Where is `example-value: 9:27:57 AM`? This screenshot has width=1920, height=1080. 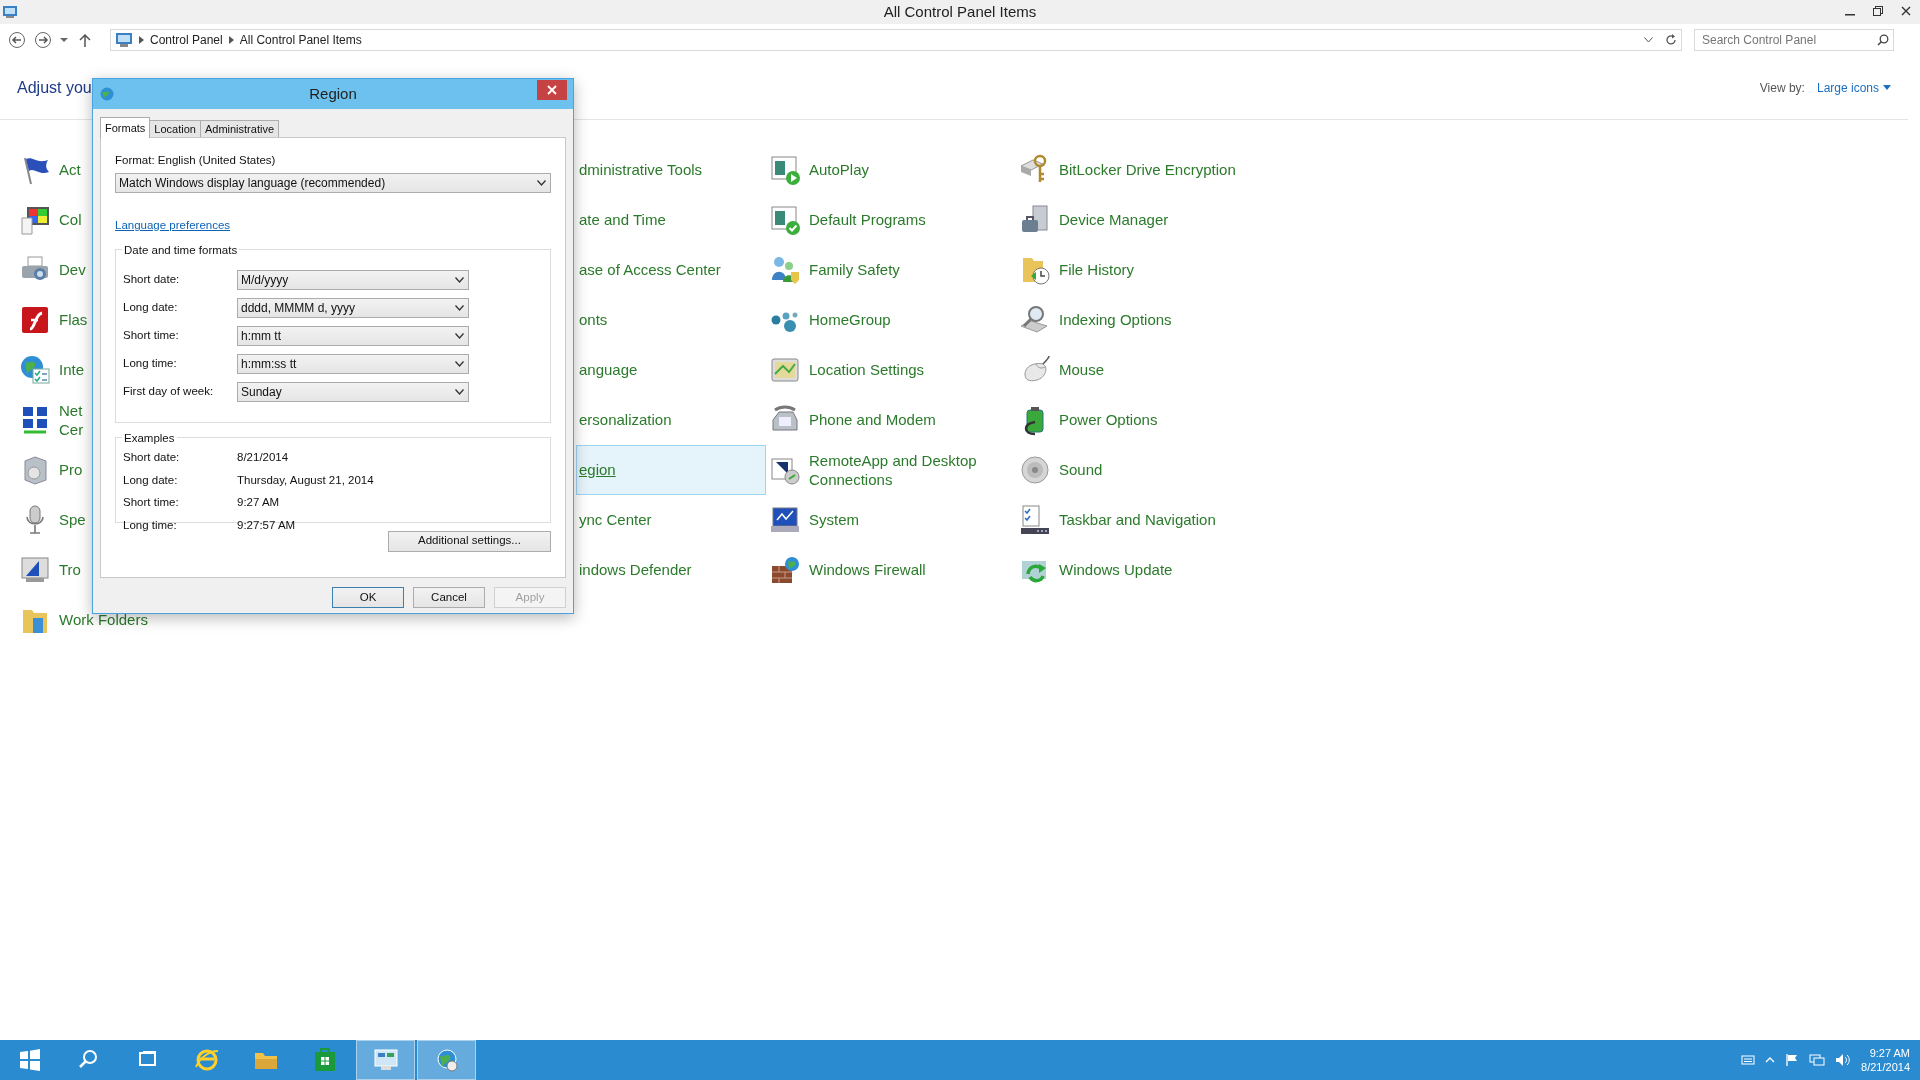 example-value: 9:27:57 AM is located at coordinates (266, 525).